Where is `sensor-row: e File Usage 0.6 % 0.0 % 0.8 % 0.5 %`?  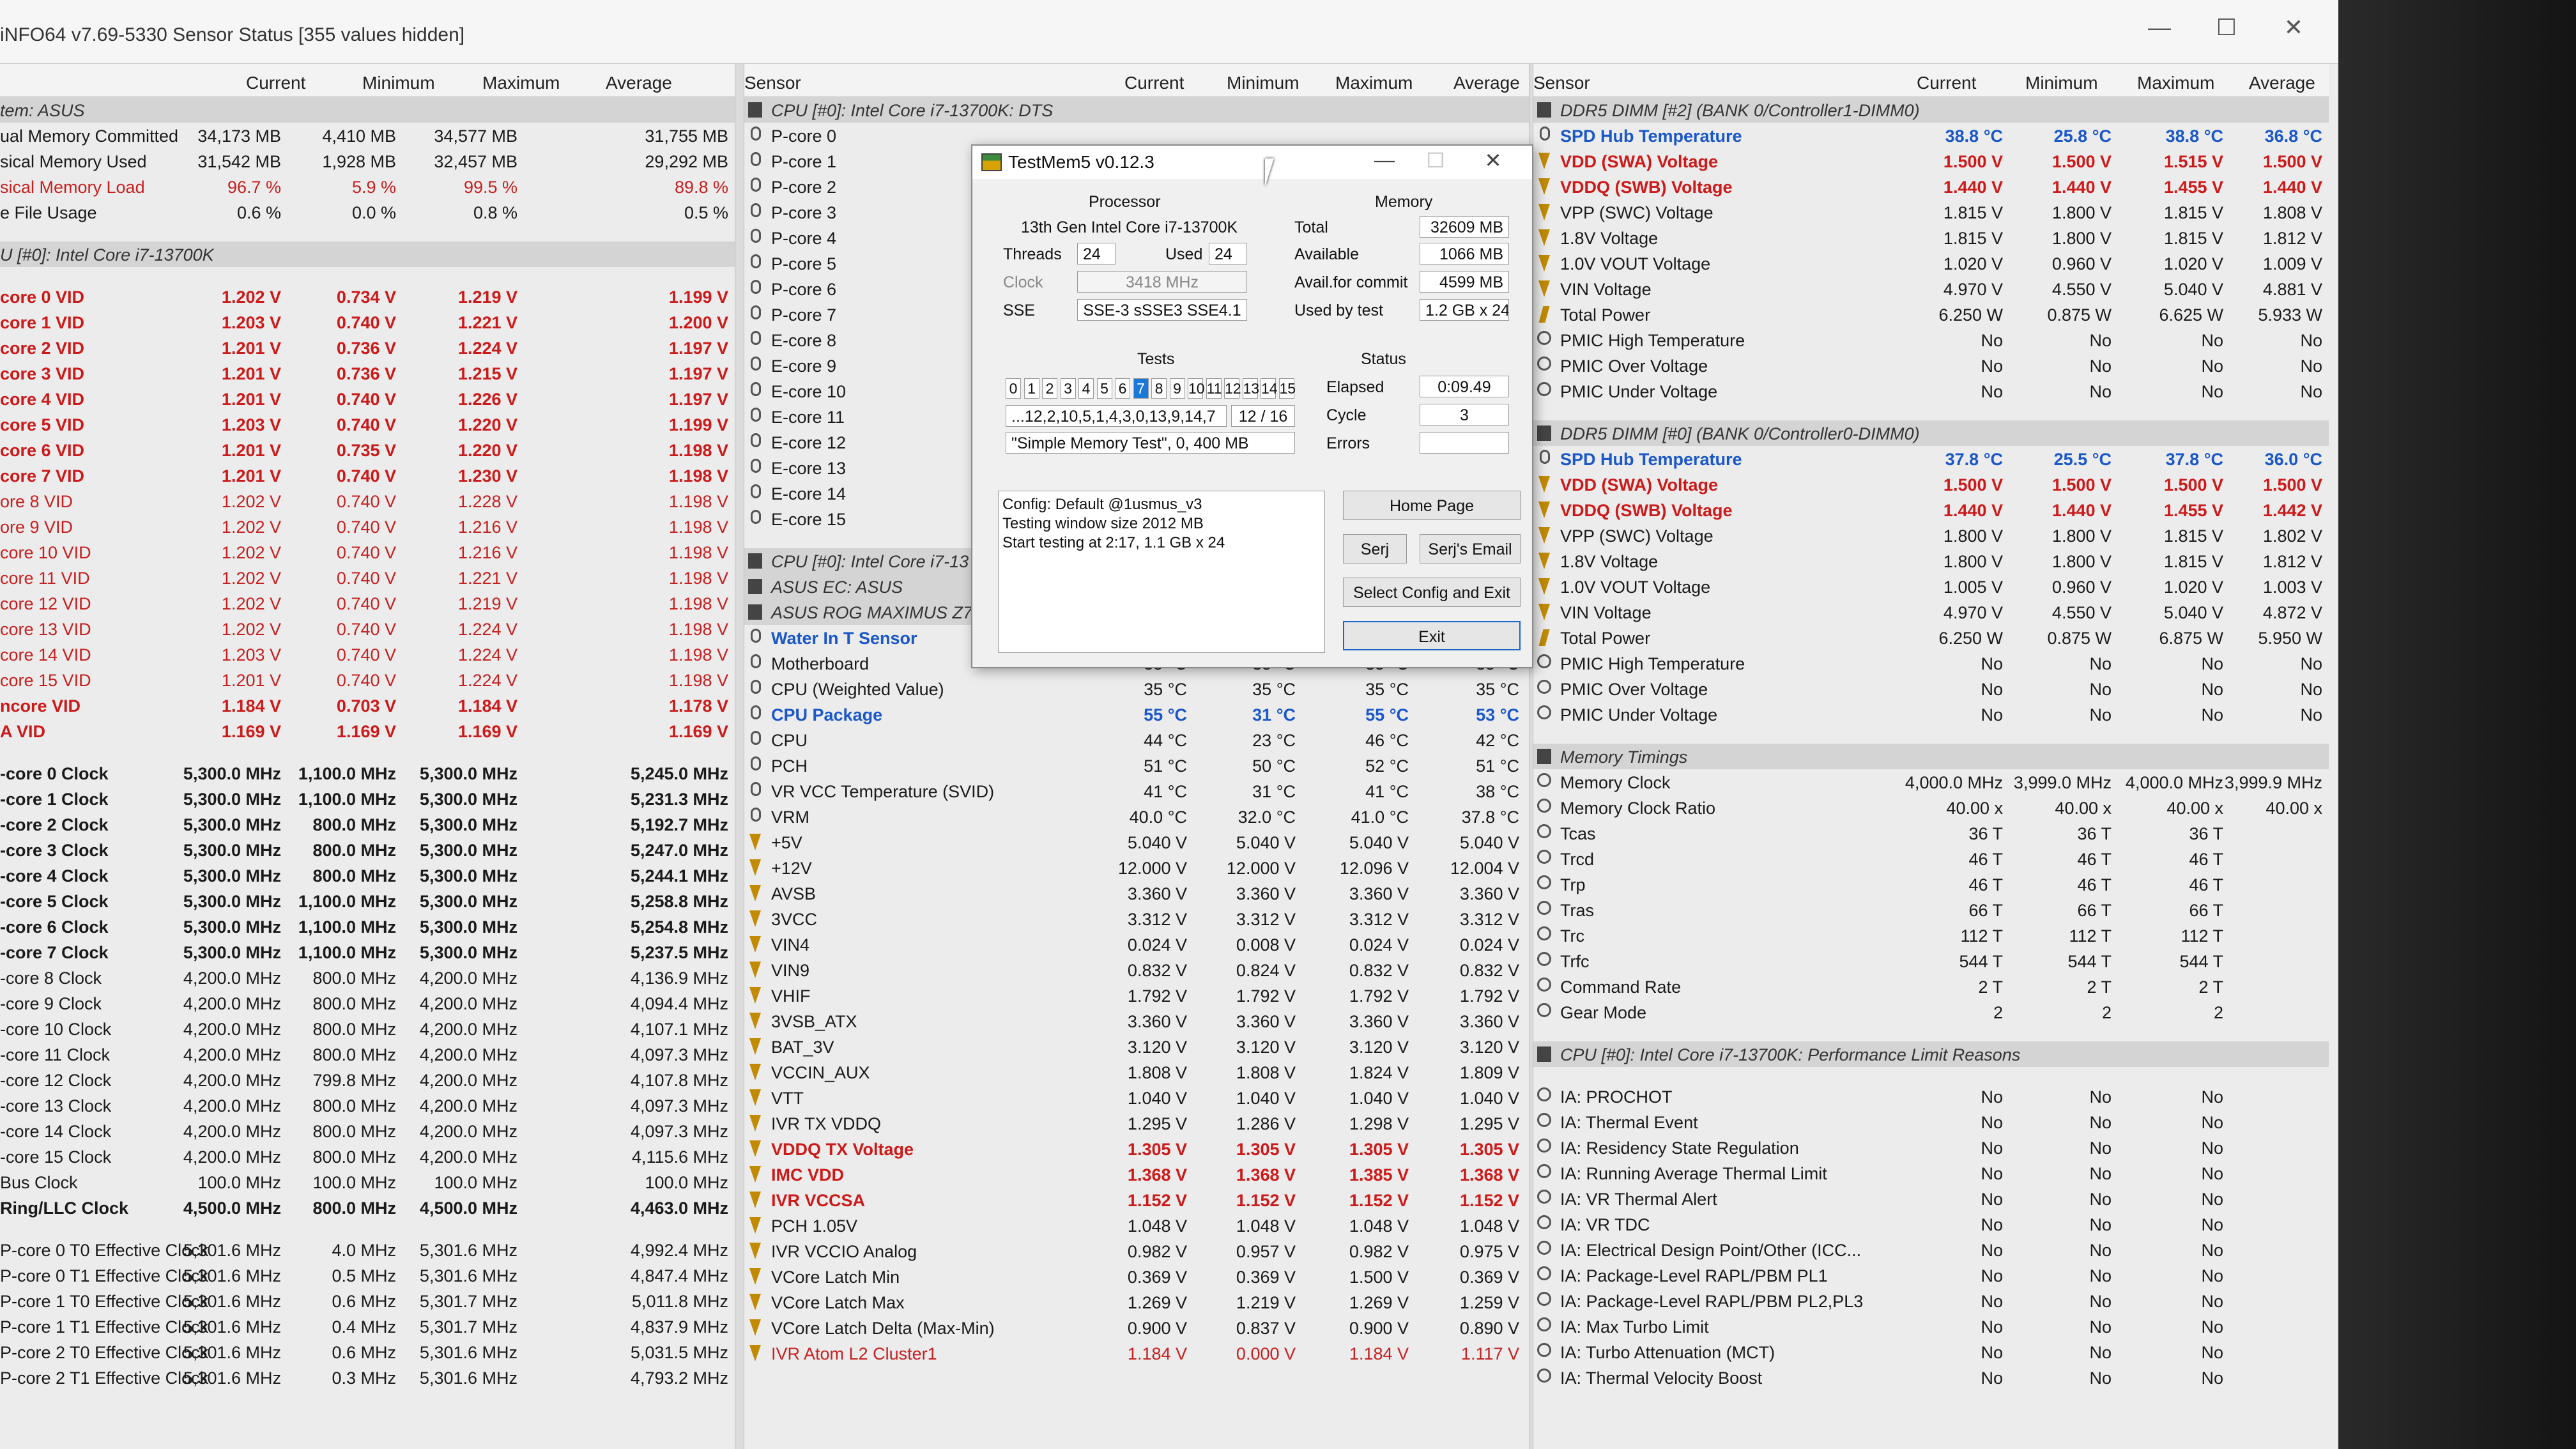 sensor-row: e File Usage 0.6 % 0.0 % 0.8 % 0.5 % is located at coordinates (367, 212).